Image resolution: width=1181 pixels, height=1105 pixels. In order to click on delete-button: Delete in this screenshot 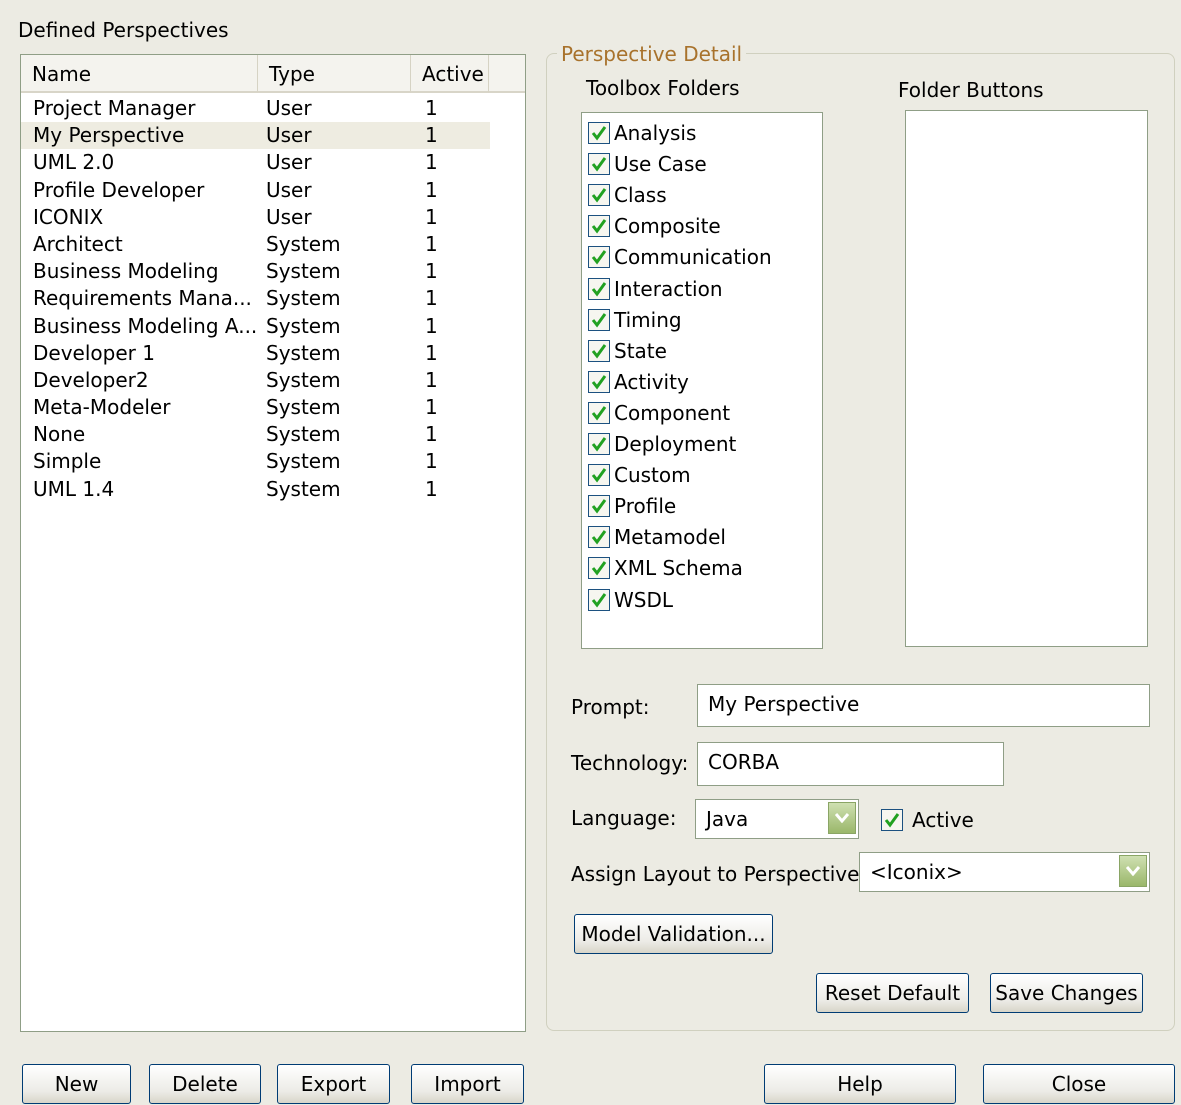, I will do `click(205, 1084)`.